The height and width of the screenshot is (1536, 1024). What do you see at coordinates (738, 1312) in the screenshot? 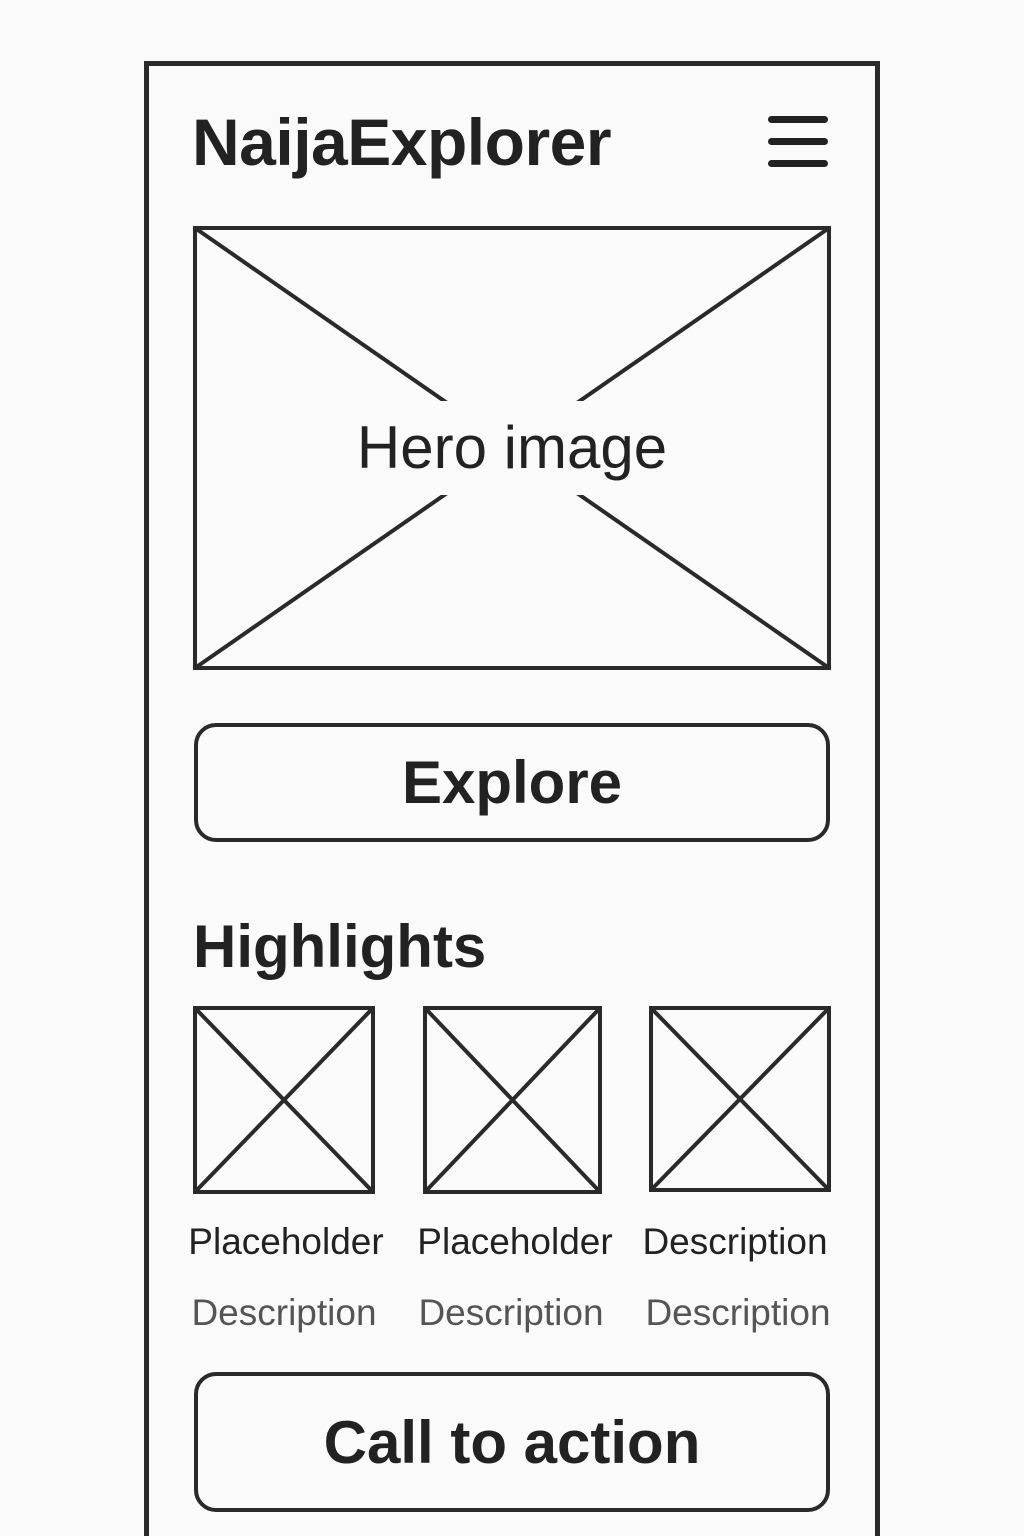
I see `highlight-card-description-3: Description` at bounding box center [738, 1312].